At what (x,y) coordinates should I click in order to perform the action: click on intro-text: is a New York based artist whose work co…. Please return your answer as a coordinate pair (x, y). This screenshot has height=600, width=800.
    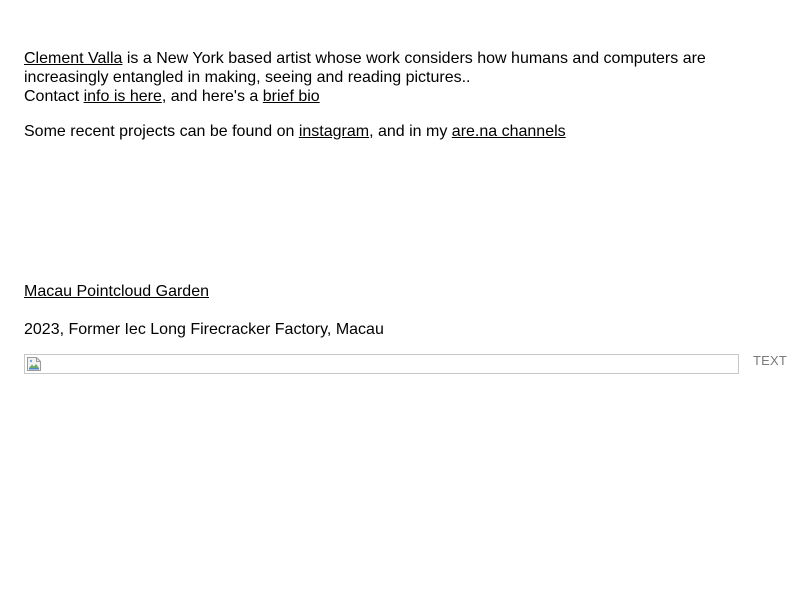
    Looking at the image, I should click on (365, 68).